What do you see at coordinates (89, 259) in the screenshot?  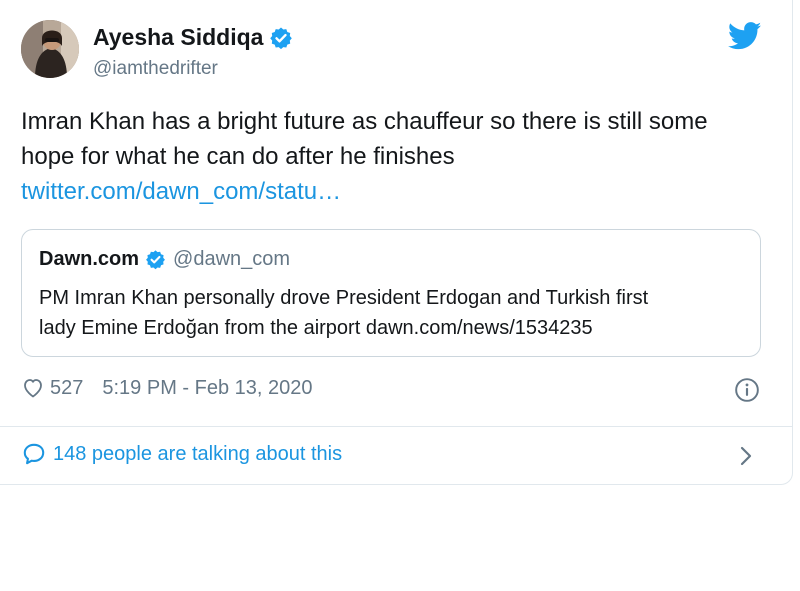 I see `quoted-author-name: Dawn.com` at bounding box center [89, 259].